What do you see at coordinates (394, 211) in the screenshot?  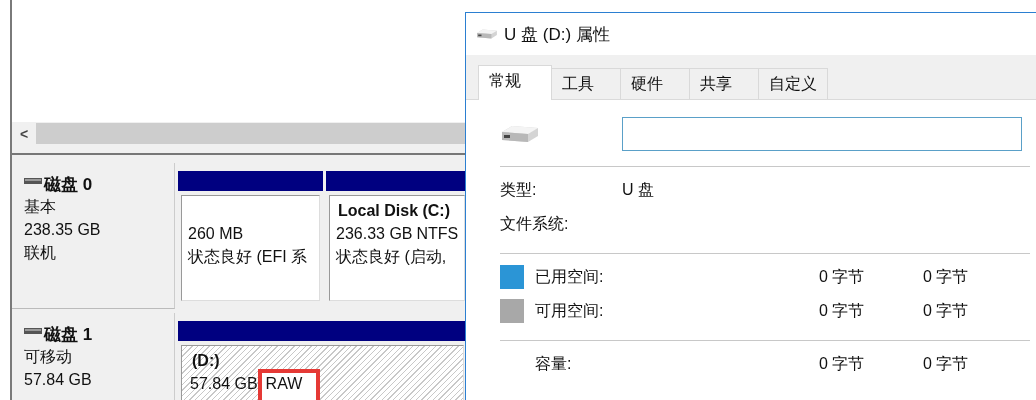 I see `partition-label: Local Disk (C:)` at bounding box center [394, 211].